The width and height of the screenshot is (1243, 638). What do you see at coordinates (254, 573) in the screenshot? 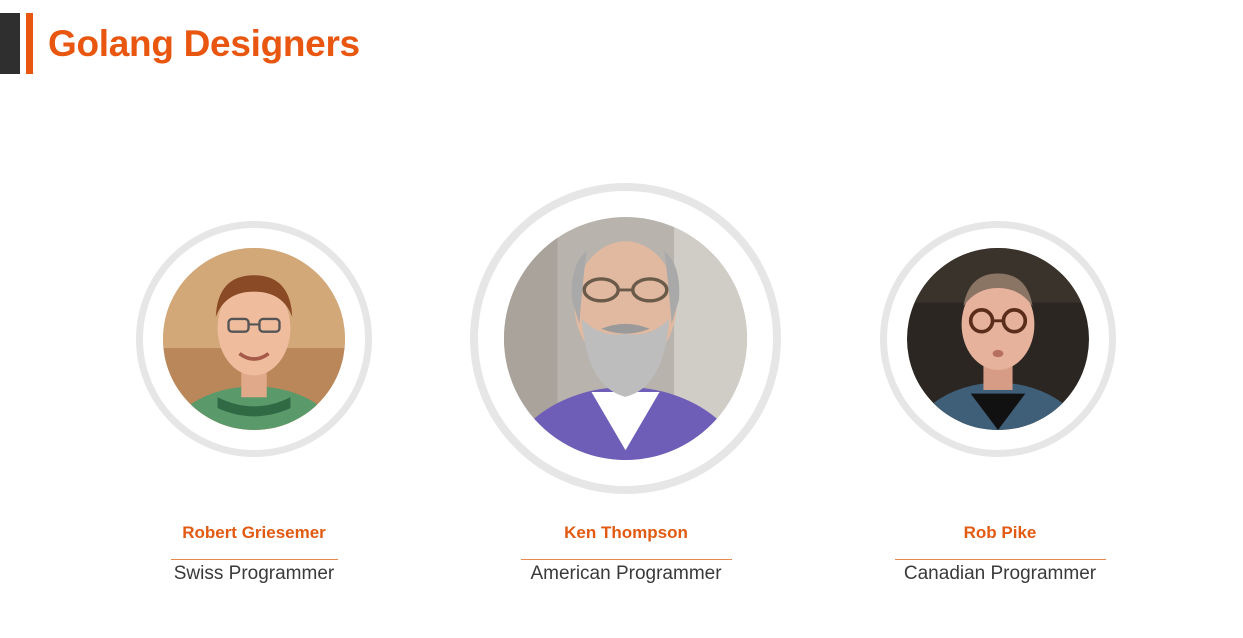
I see `designer-role: Swiss Programmer` at bounding box center [254, 573].